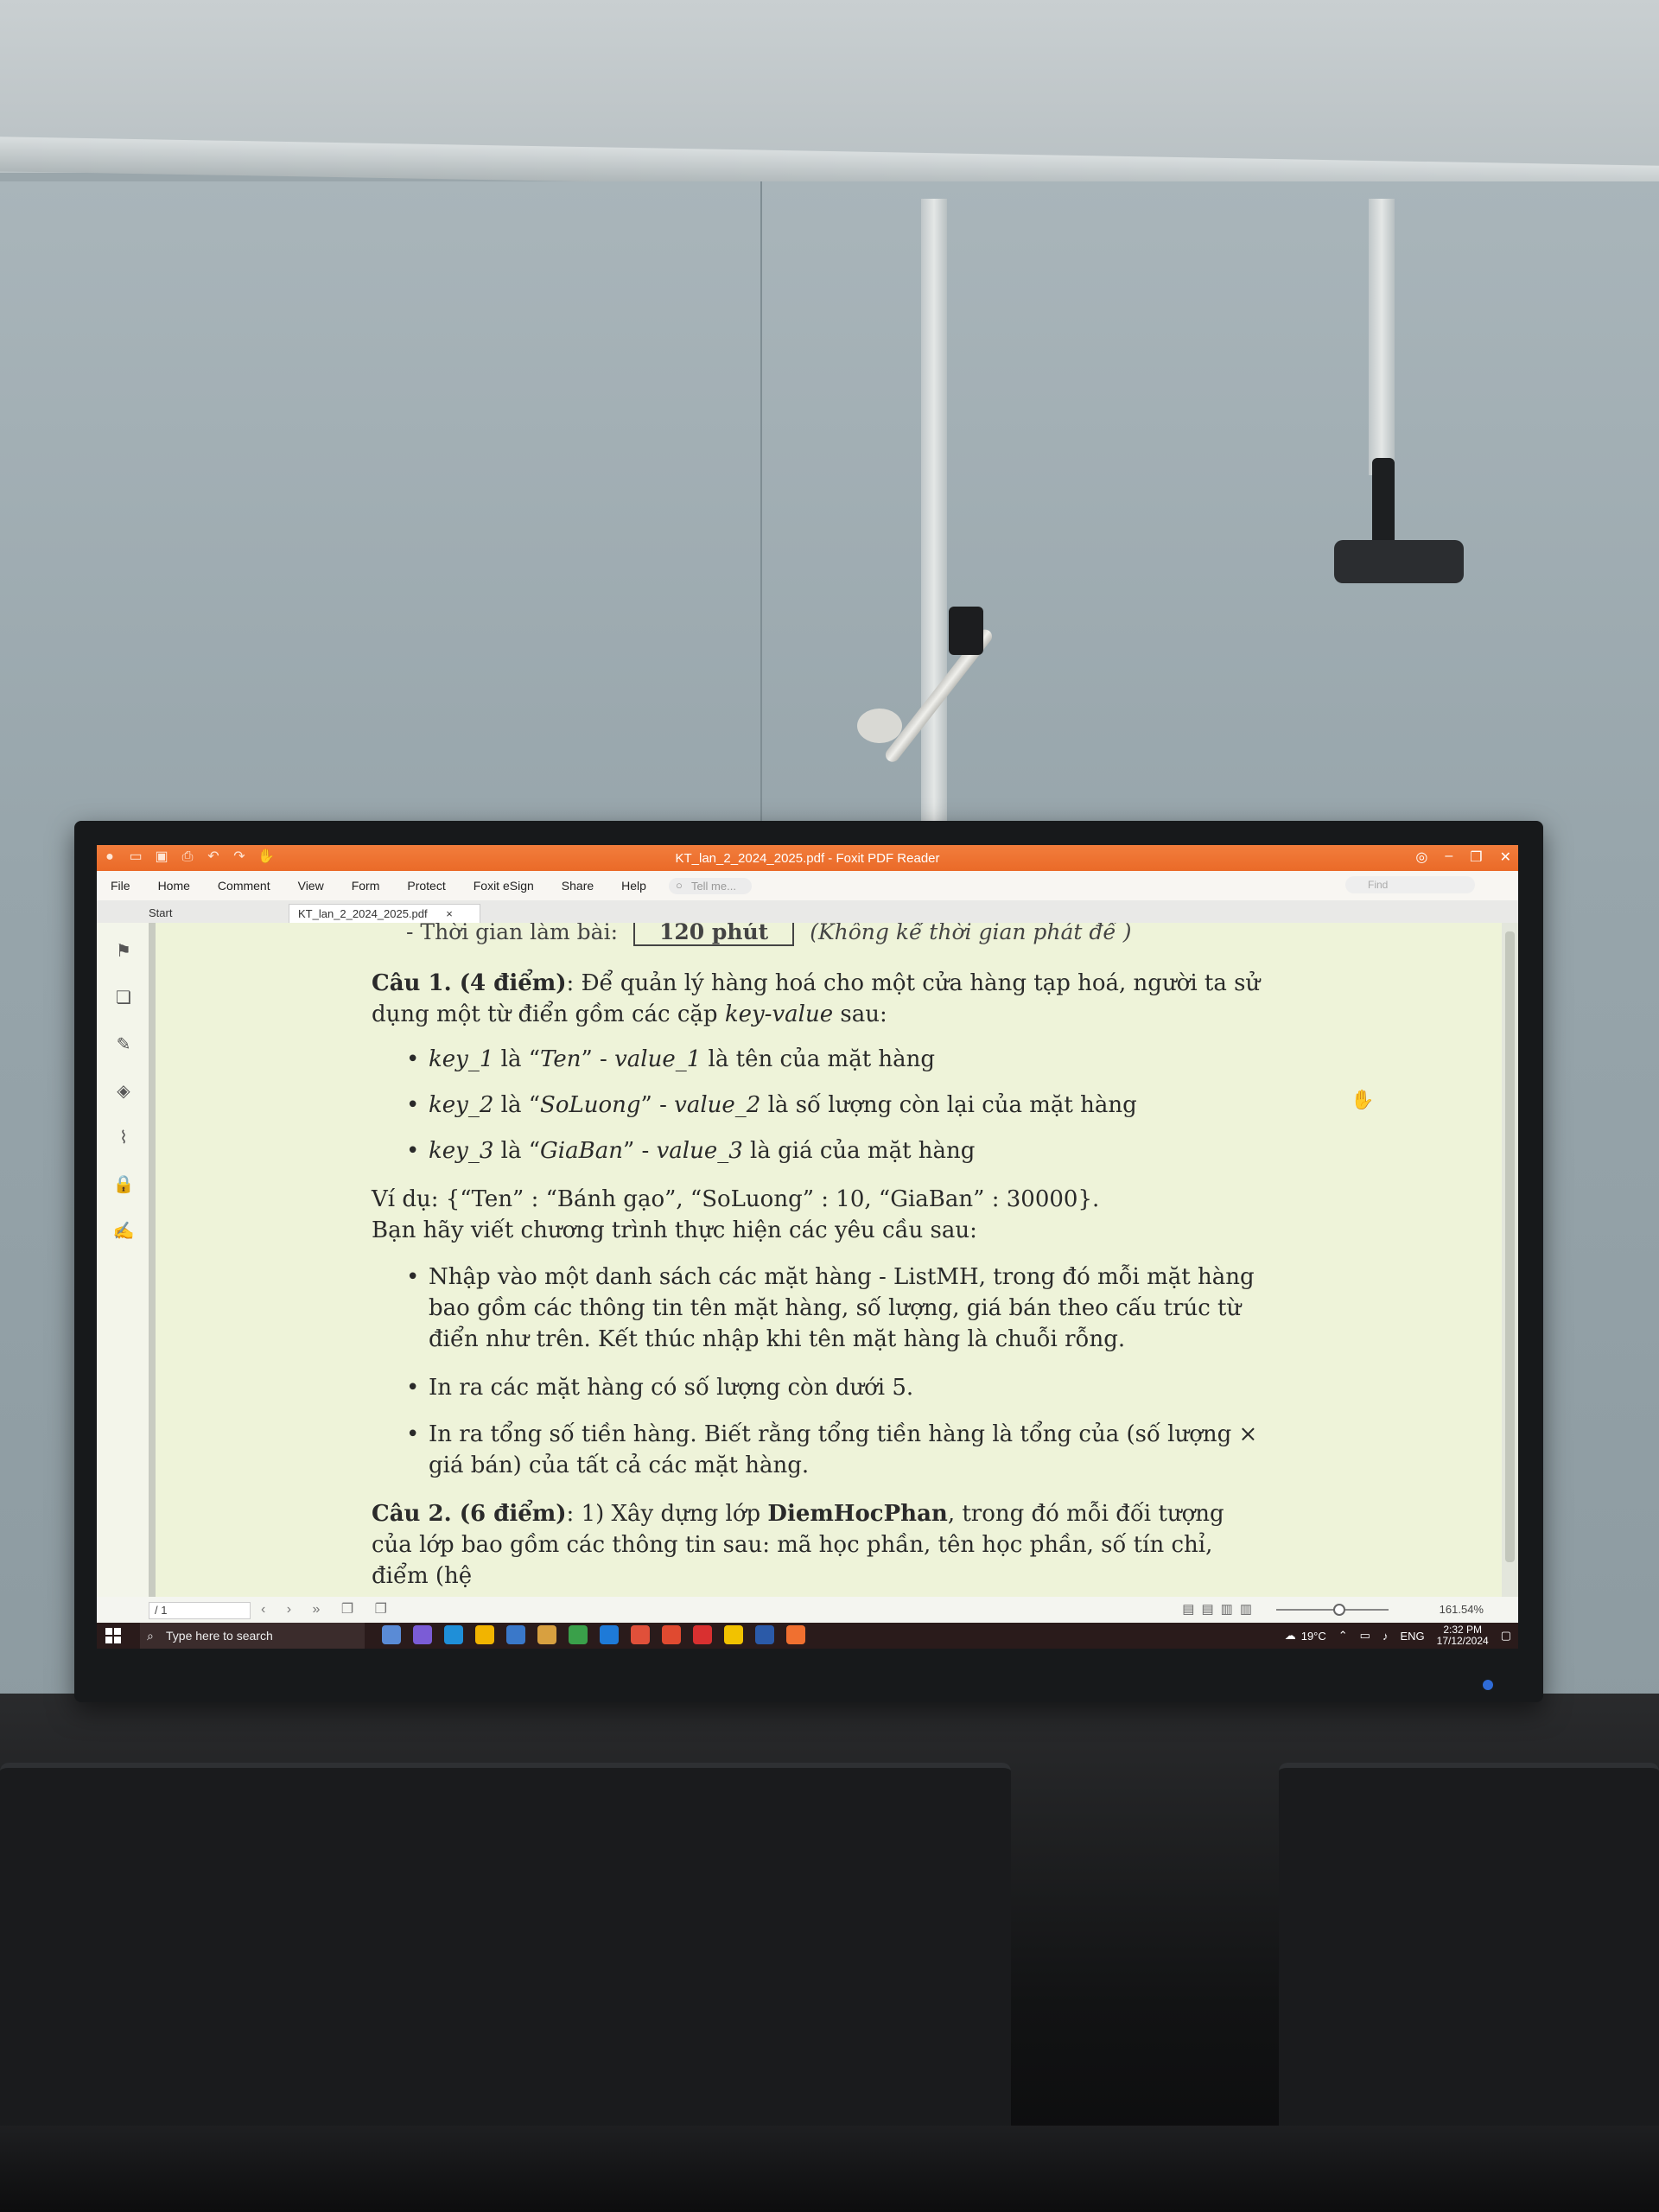 This screenshot has height=2212, width=1659. Describe the element at coordinates (1488, 1685) in the screenshot. I see `power-led` at that location.